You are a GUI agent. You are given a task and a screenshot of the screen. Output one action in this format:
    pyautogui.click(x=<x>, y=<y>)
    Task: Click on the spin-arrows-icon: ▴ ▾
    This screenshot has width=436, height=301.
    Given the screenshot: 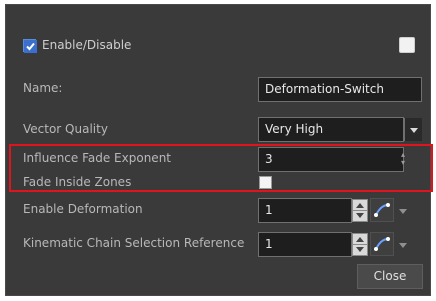 What is the action you would take?
    pyautogui.click(x=403, y=161)
    